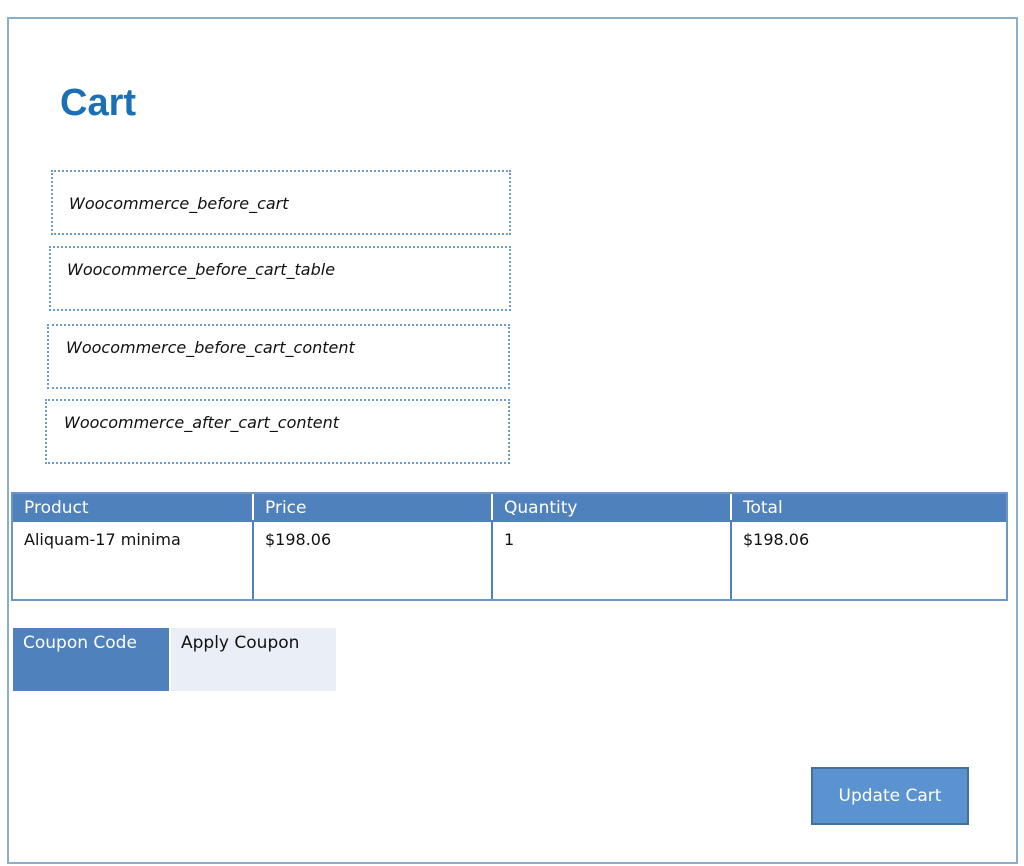 The height and width of the screenshot is (866, 1024). What do you see at coordinates (202, 422) in the screenshot?
I see `hook-label: Woocommerce_after_cart_content` at bounding box center [202, 422].